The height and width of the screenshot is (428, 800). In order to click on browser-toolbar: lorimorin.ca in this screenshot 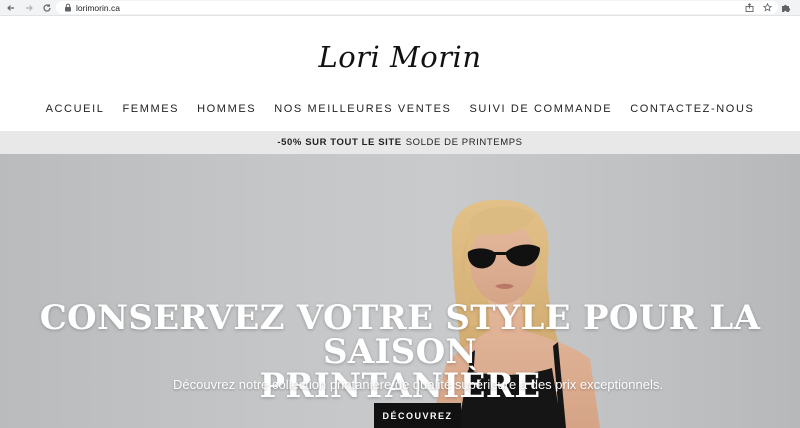, I will do `click(400, 8)`.